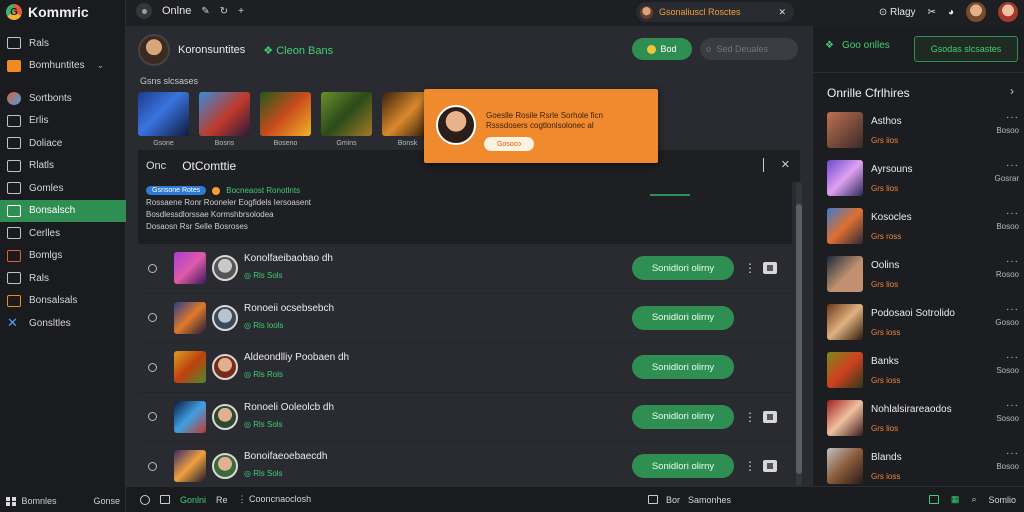  What do you see at coordinates (922, 322) in the screenshot?
I see `friend-item: Podosaoi Sotrolido Grs ioss ··· Gosoo` at bounding box center [922, 322].